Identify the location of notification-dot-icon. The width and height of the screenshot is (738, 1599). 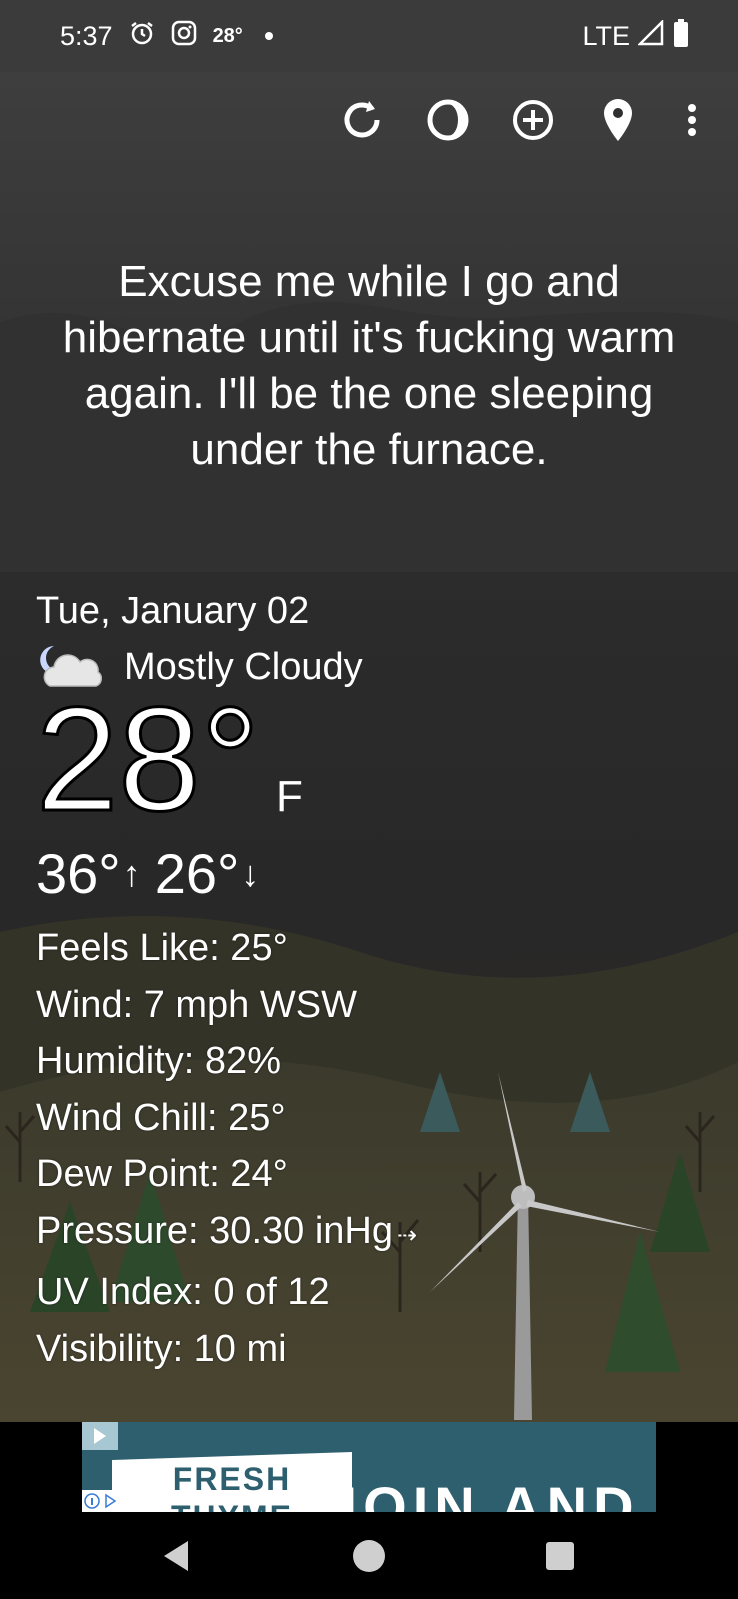
(268, 36).